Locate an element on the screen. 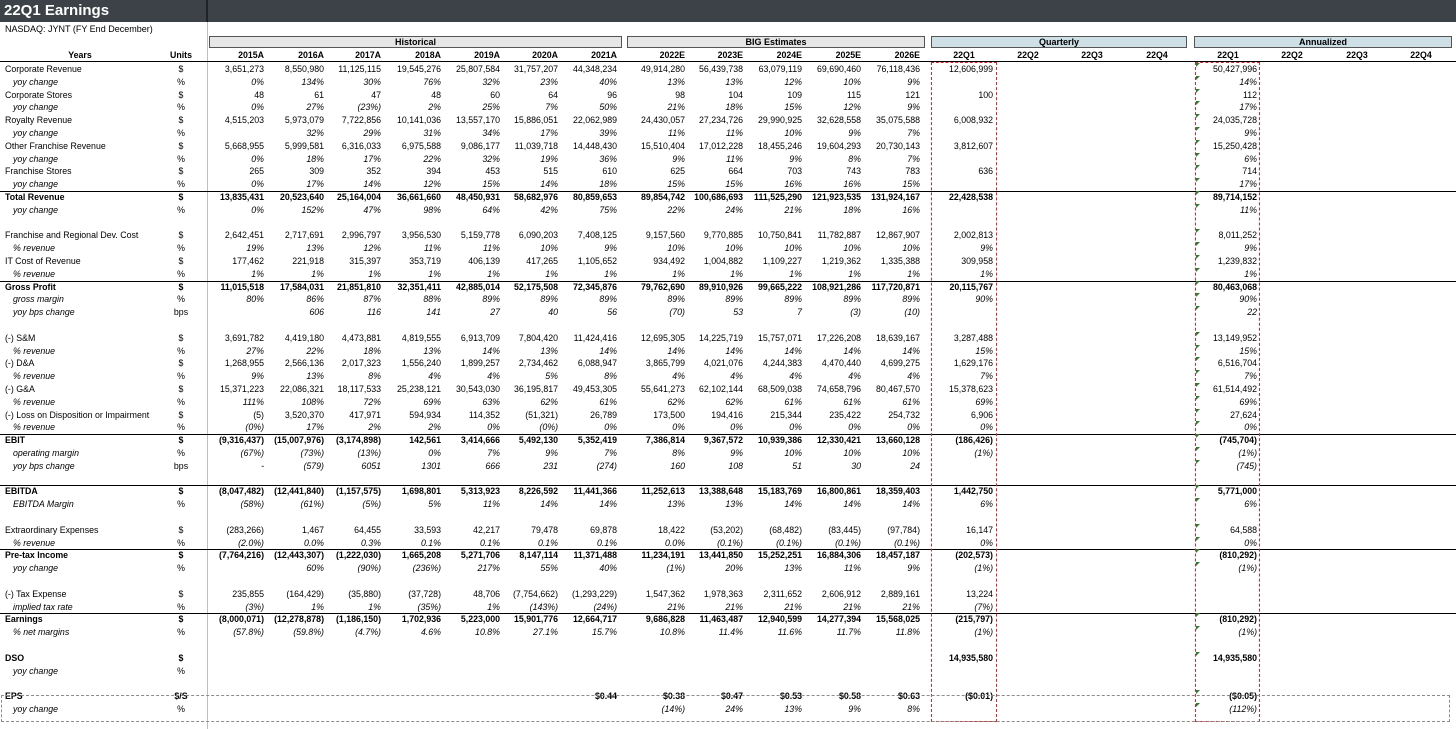  row-label: (-) G&A is located at coordinates (20, 389).